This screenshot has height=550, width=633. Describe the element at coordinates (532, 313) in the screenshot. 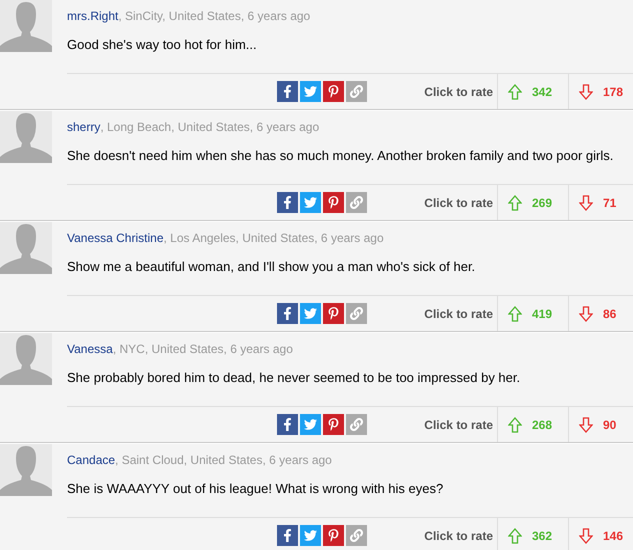

I see `upvote-button: 419` at that location.